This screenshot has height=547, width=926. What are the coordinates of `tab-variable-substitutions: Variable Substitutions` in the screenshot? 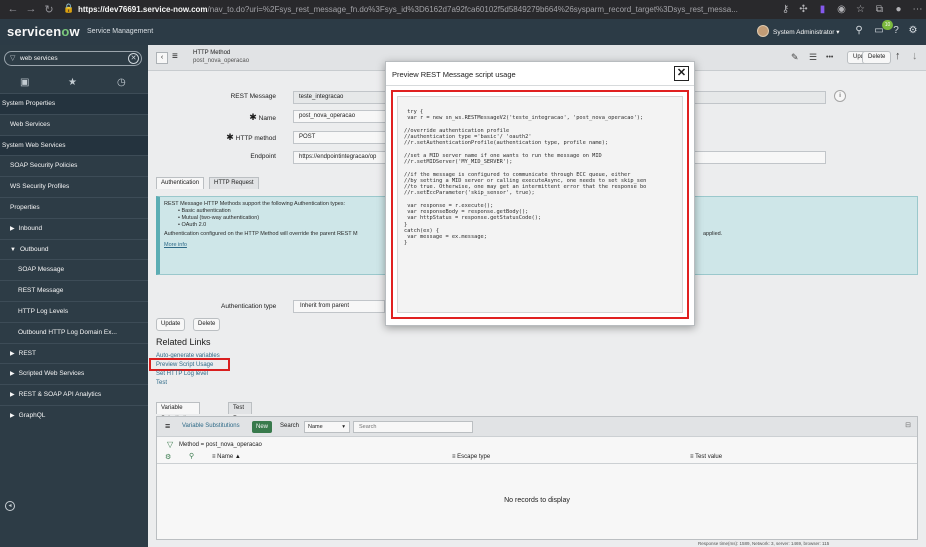 It's located at (178, 412).